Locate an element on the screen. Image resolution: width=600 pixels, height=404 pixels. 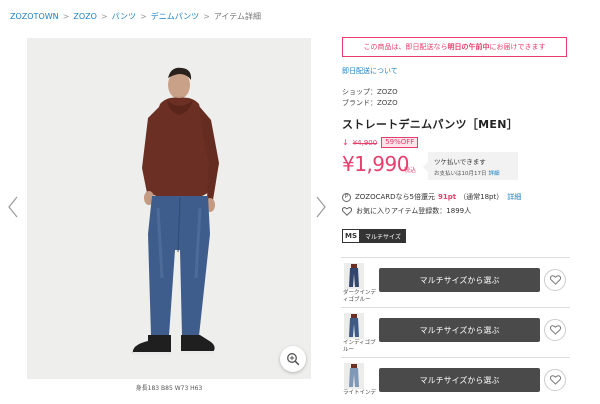
deferred-payment-detail-link: 詳細 is located at coordinates (494, 174).